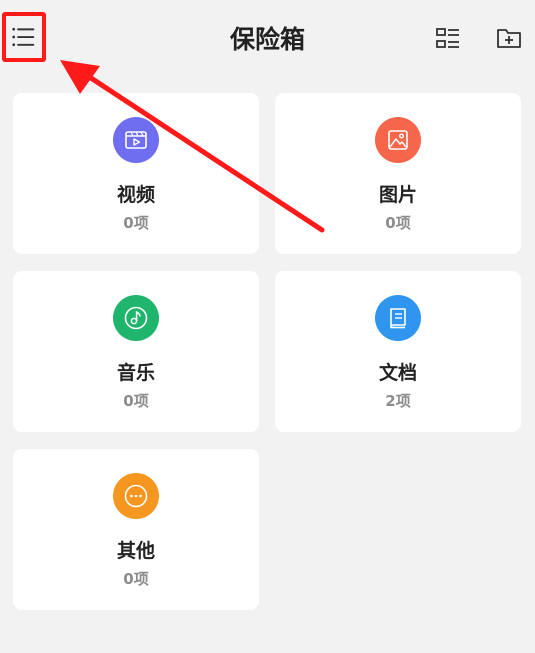 The image size is (535, 653). What do you see at coordinates (135, 195) in the screenshot?
I see `category-name: 视频` at bounding box center [135, 195].